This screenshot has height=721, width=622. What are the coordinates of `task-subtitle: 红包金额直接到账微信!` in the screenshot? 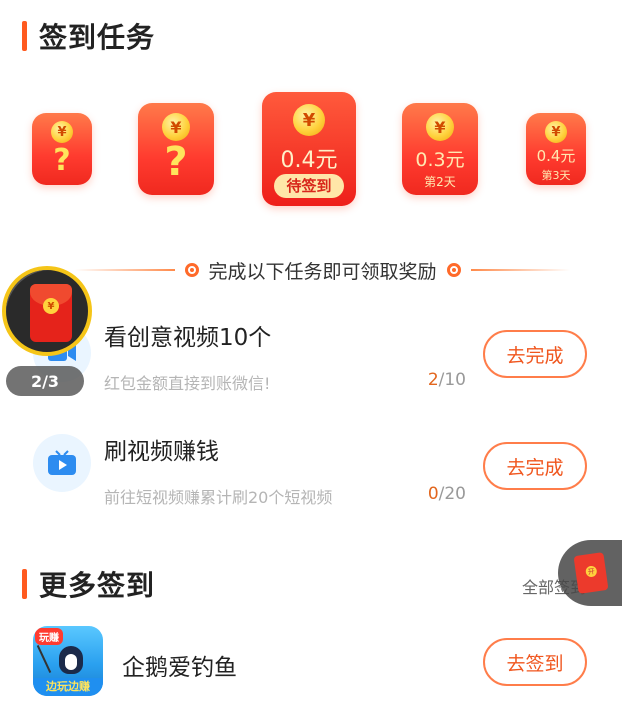 It's located at (187, 383).